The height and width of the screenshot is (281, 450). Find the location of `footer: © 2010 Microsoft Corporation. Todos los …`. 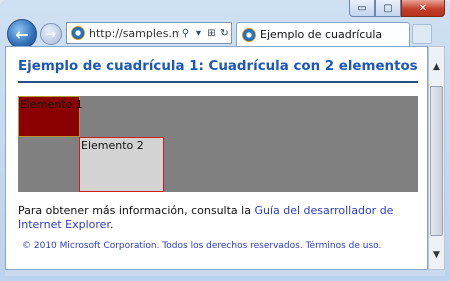

footer: © 2010 Microsoft Corporation. Todos los … is located at coordinates (222, 246).